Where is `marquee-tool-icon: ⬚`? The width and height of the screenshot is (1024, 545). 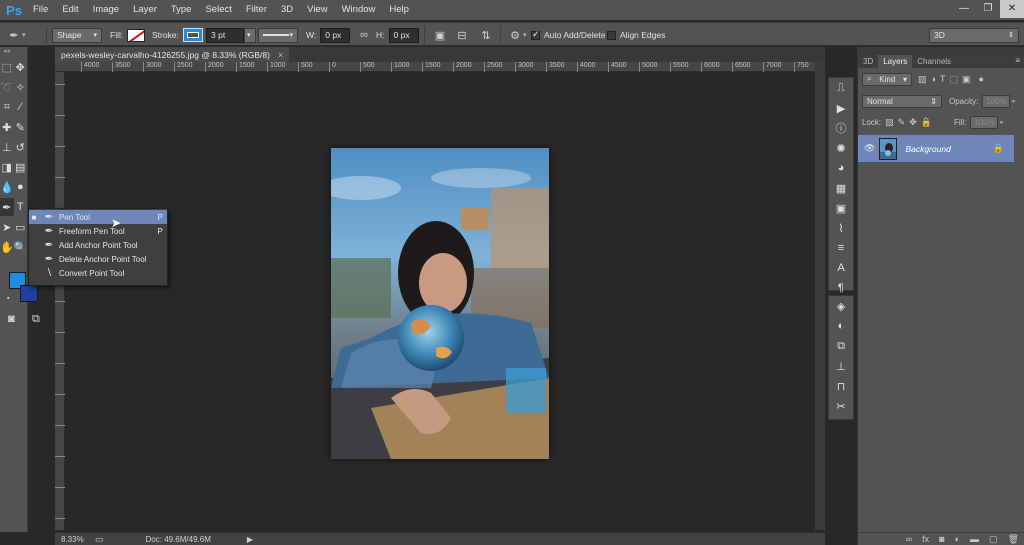
marquee-tool-icon: ⬚ is located at coordinates (7, 67).